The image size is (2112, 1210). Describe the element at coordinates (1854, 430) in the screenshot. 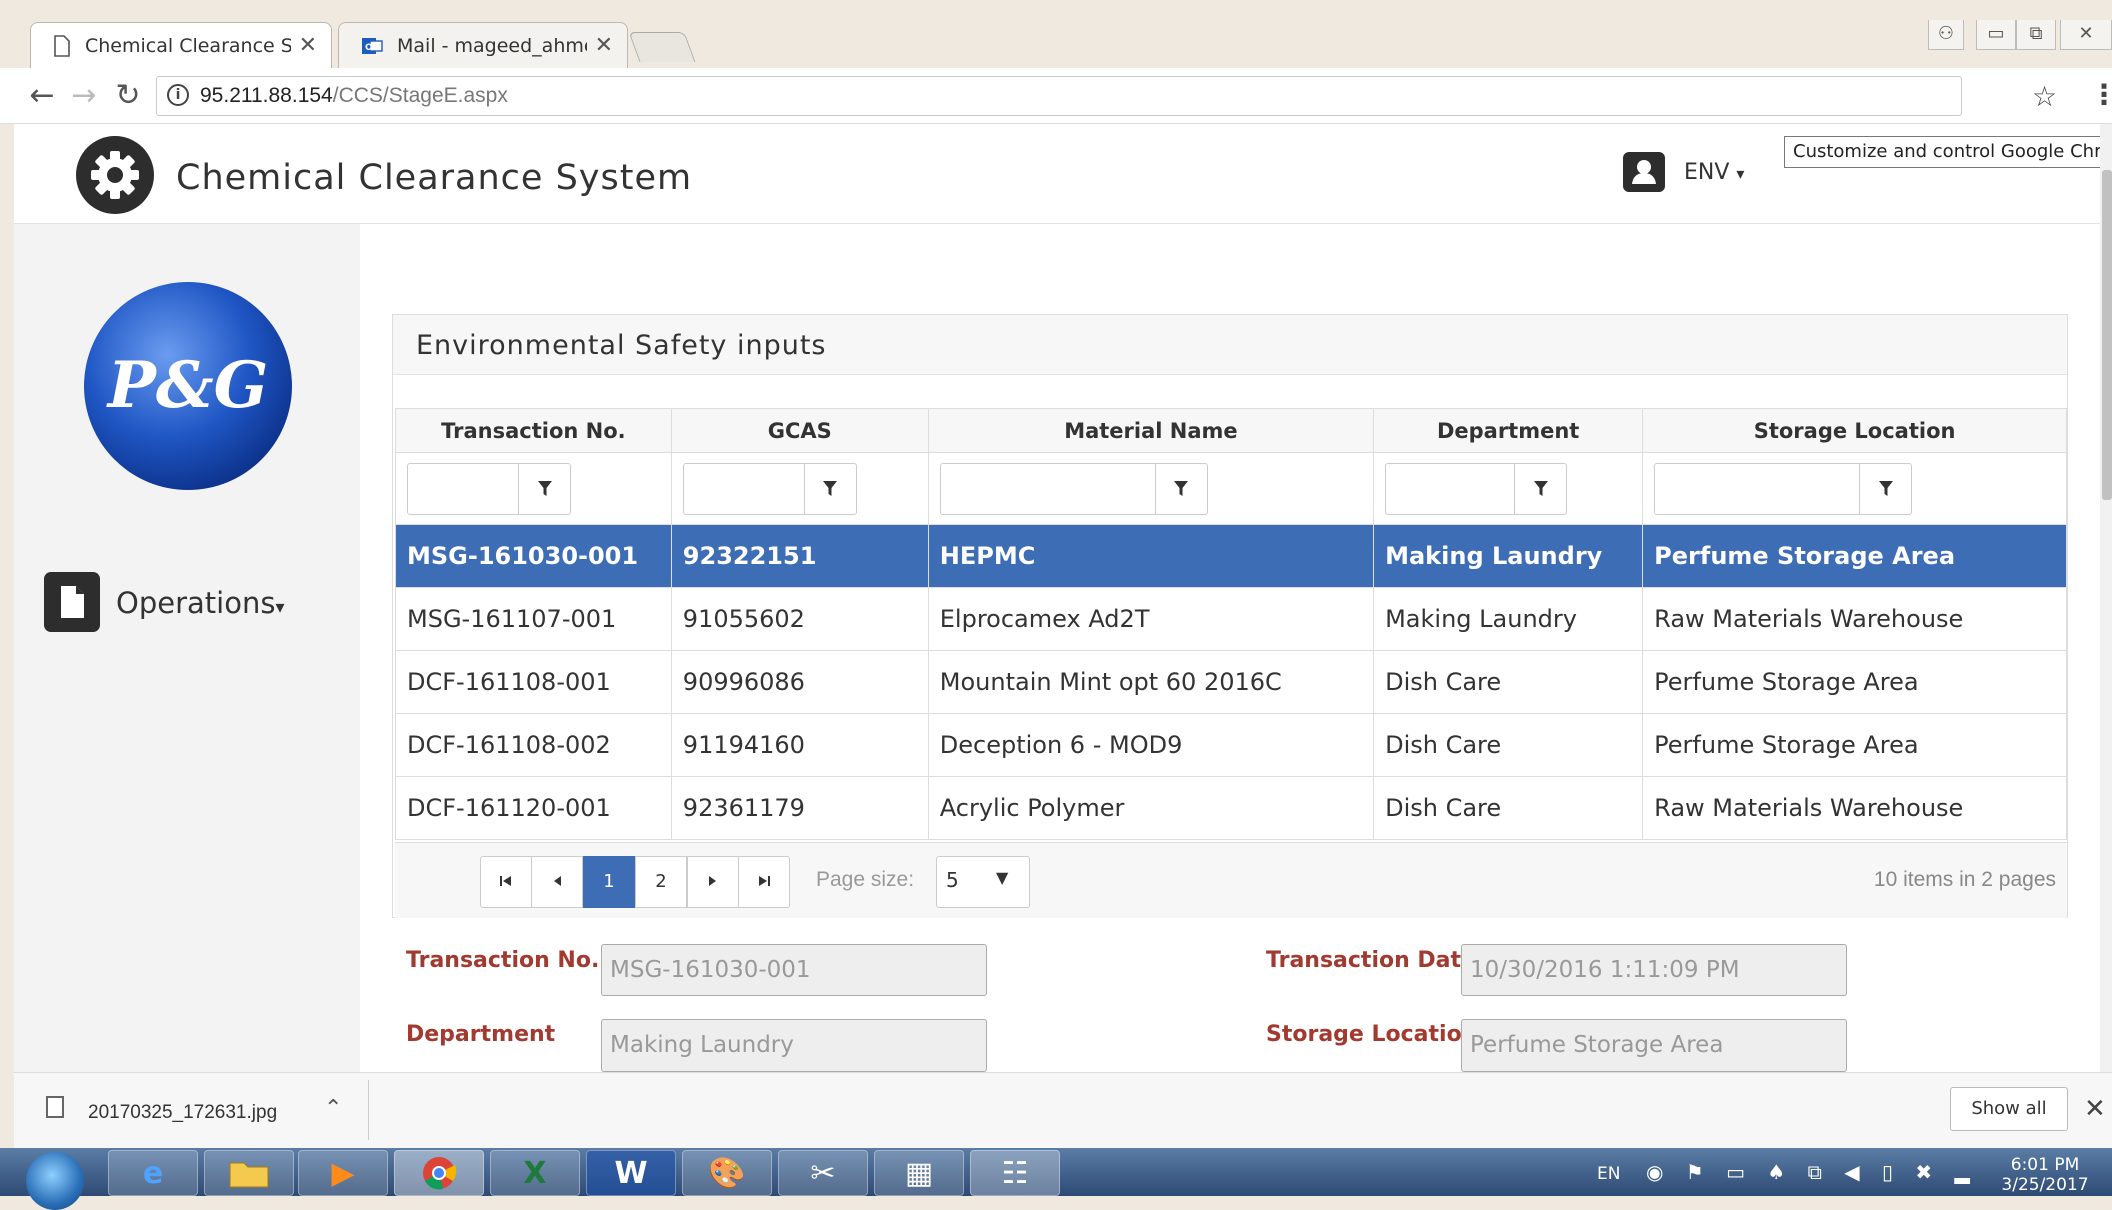

I see `column-header: Storage Location` at that location.